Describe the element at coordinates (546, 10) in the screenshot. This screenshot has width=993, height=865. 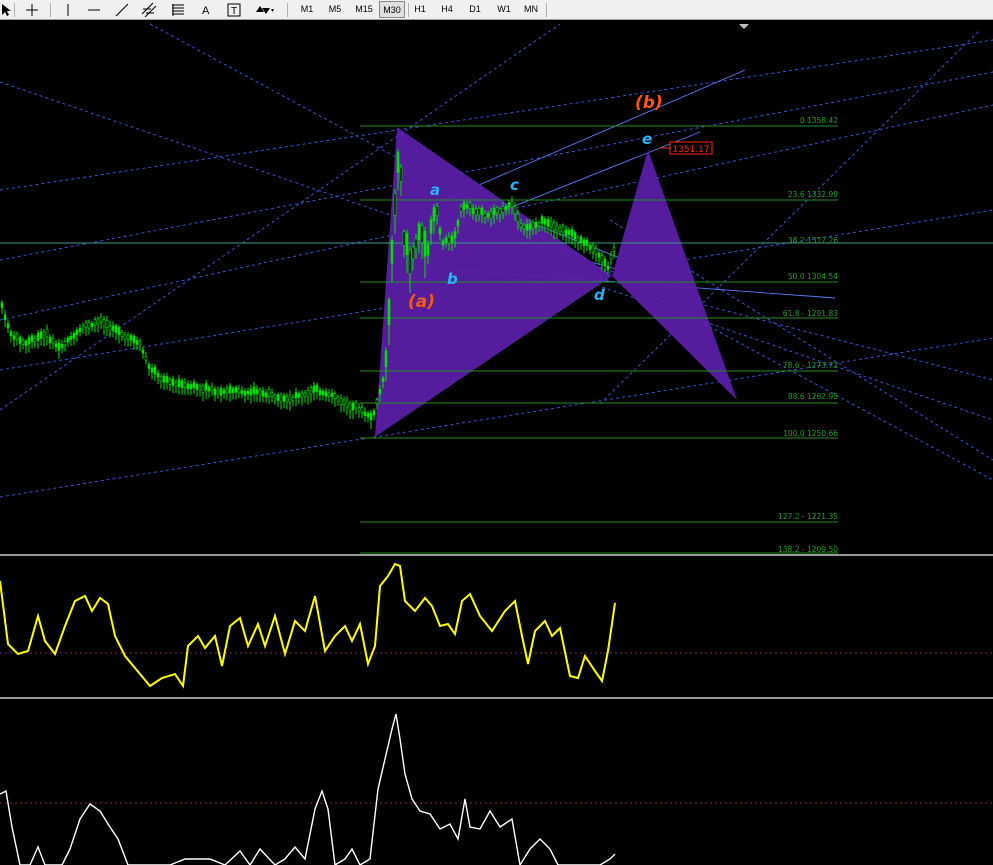
I see `toolbar-separator` at that location.